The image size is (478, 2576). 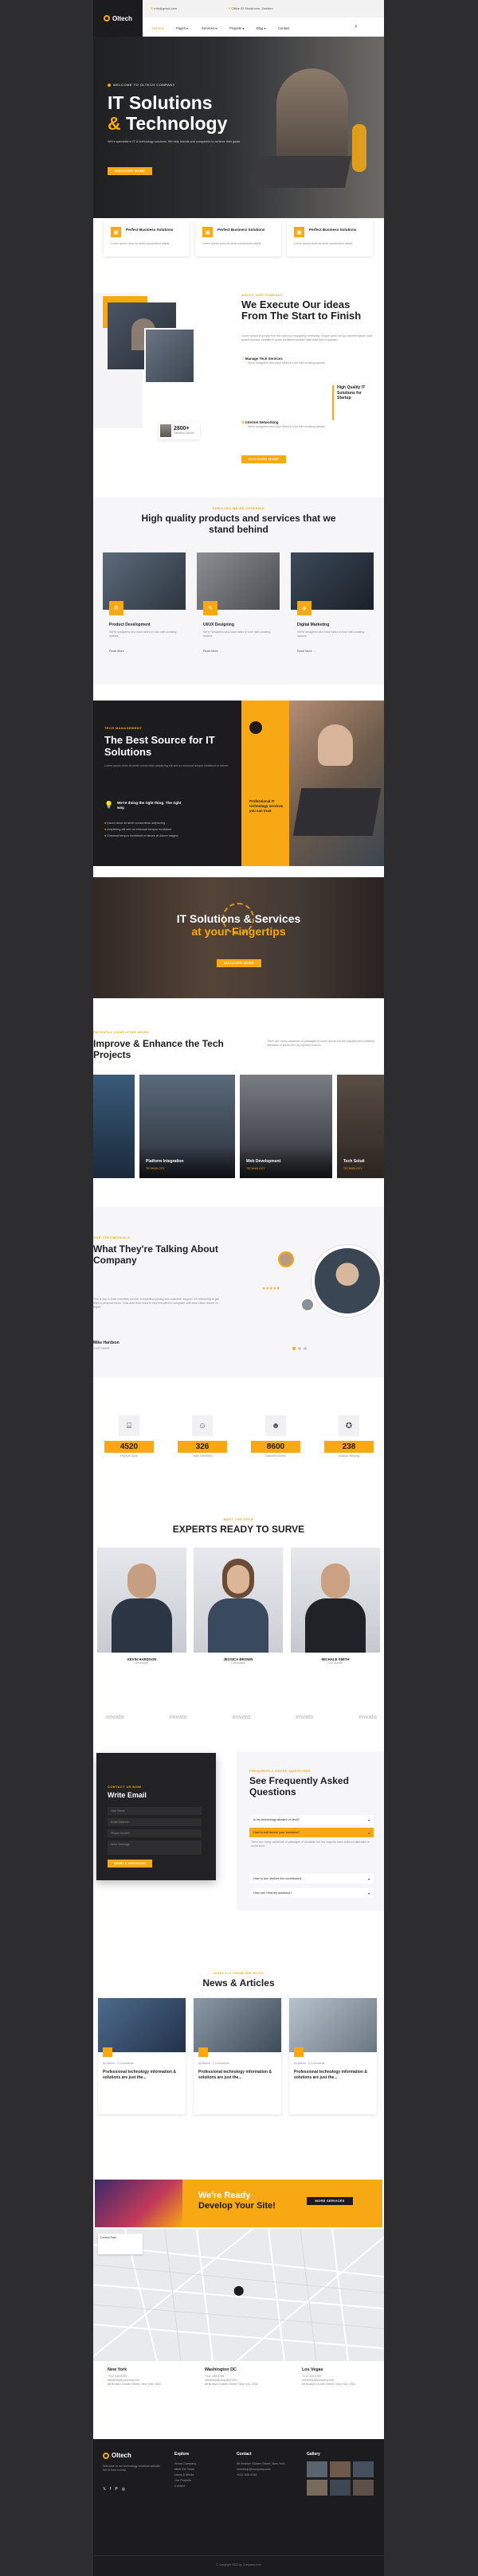 I want to click on cta-image, so click(x=138, y=2203).